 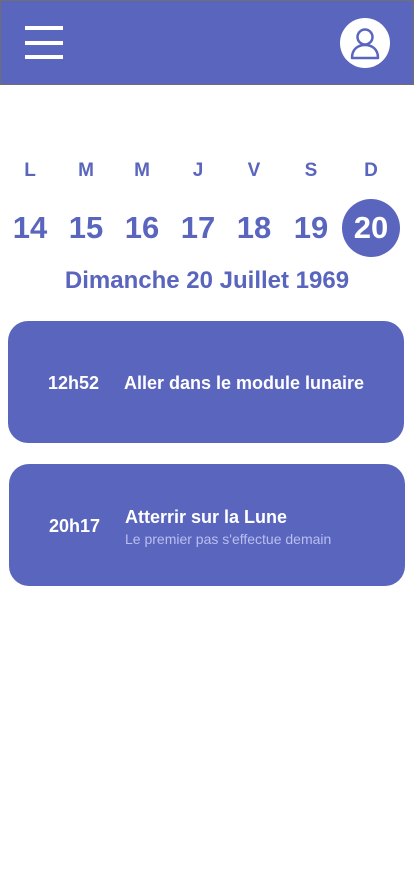 I want to click on event-title: Aller dans le module lunaire, so click(x=244, y=383).